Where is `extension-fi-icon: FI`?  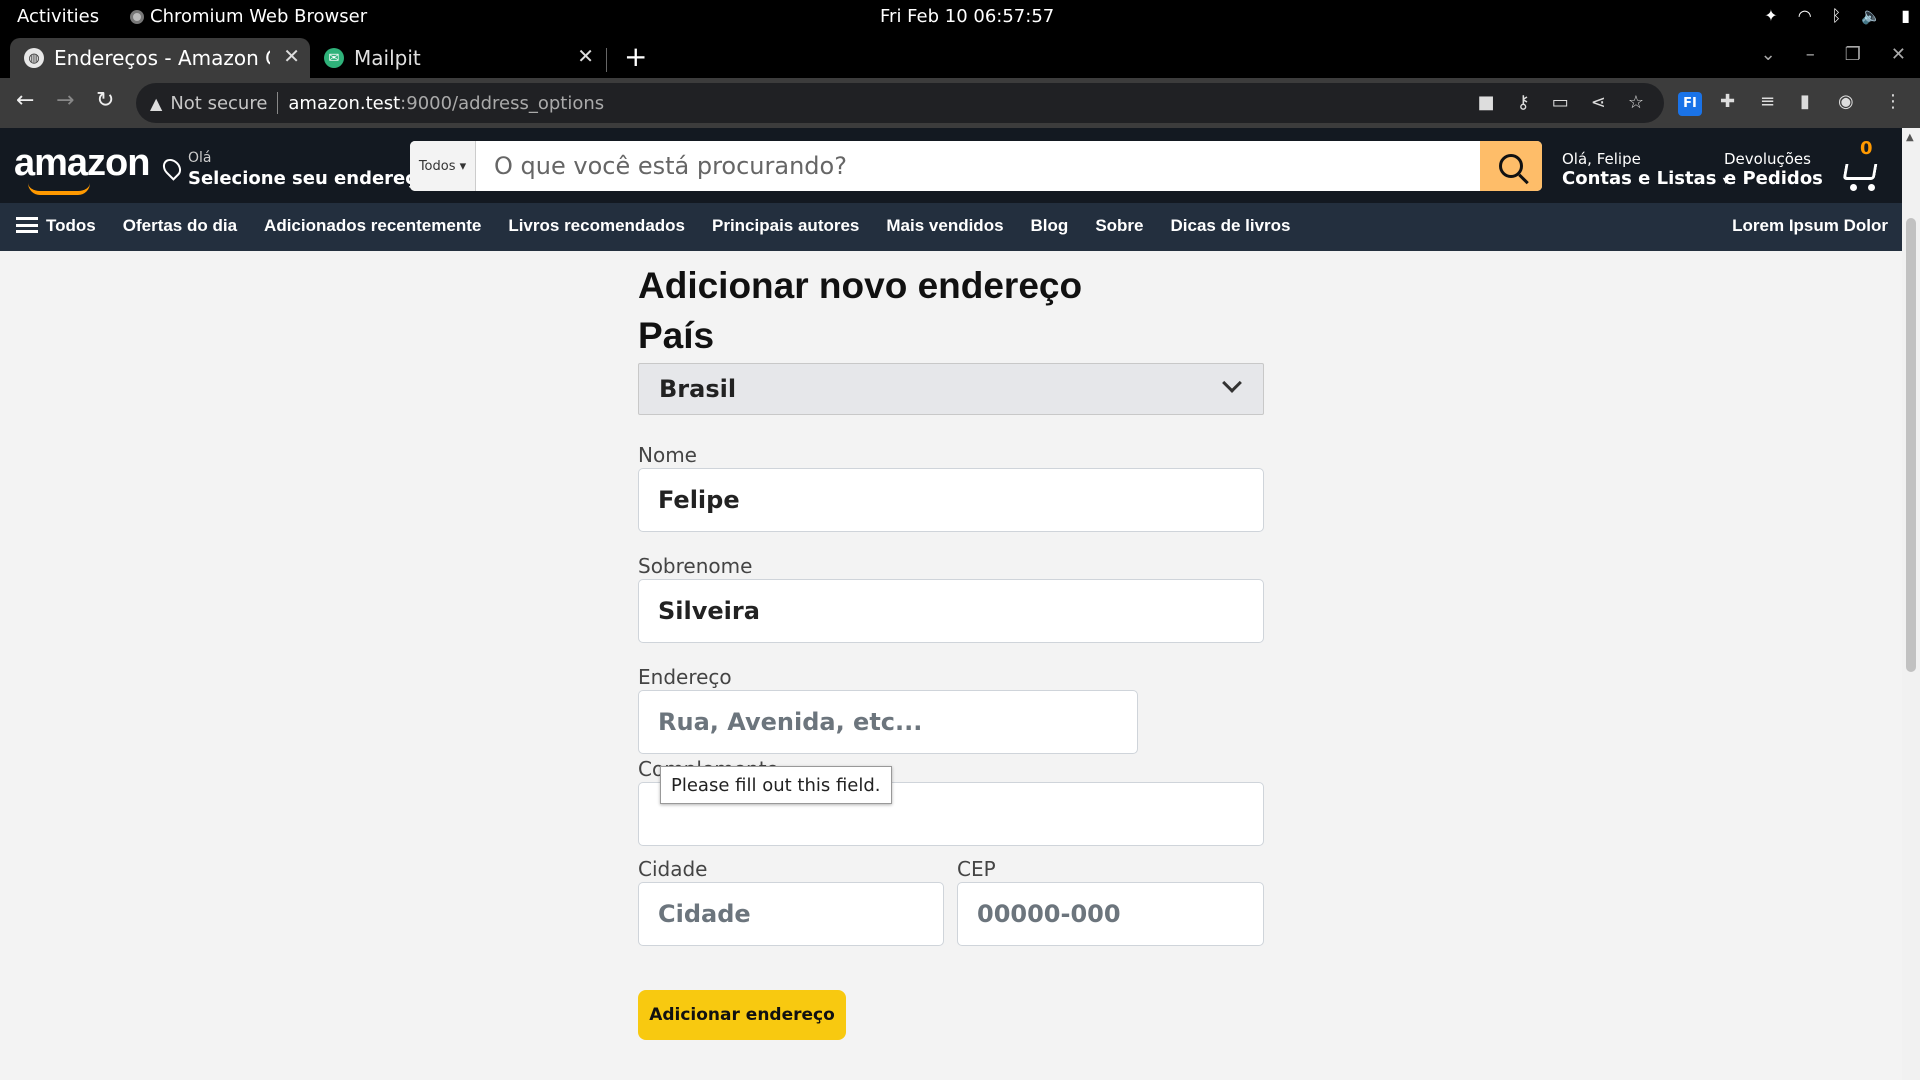
extension-fi-icon: FI is located at coordinates (1690, 103).